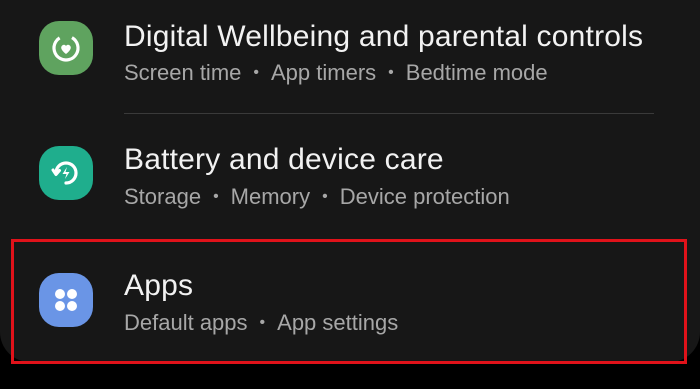 This screenshot has height=389, width=700. Describe the element at coordinates (270, 196) in the screenshot. I see `subtitle-part: Memory` at that location.